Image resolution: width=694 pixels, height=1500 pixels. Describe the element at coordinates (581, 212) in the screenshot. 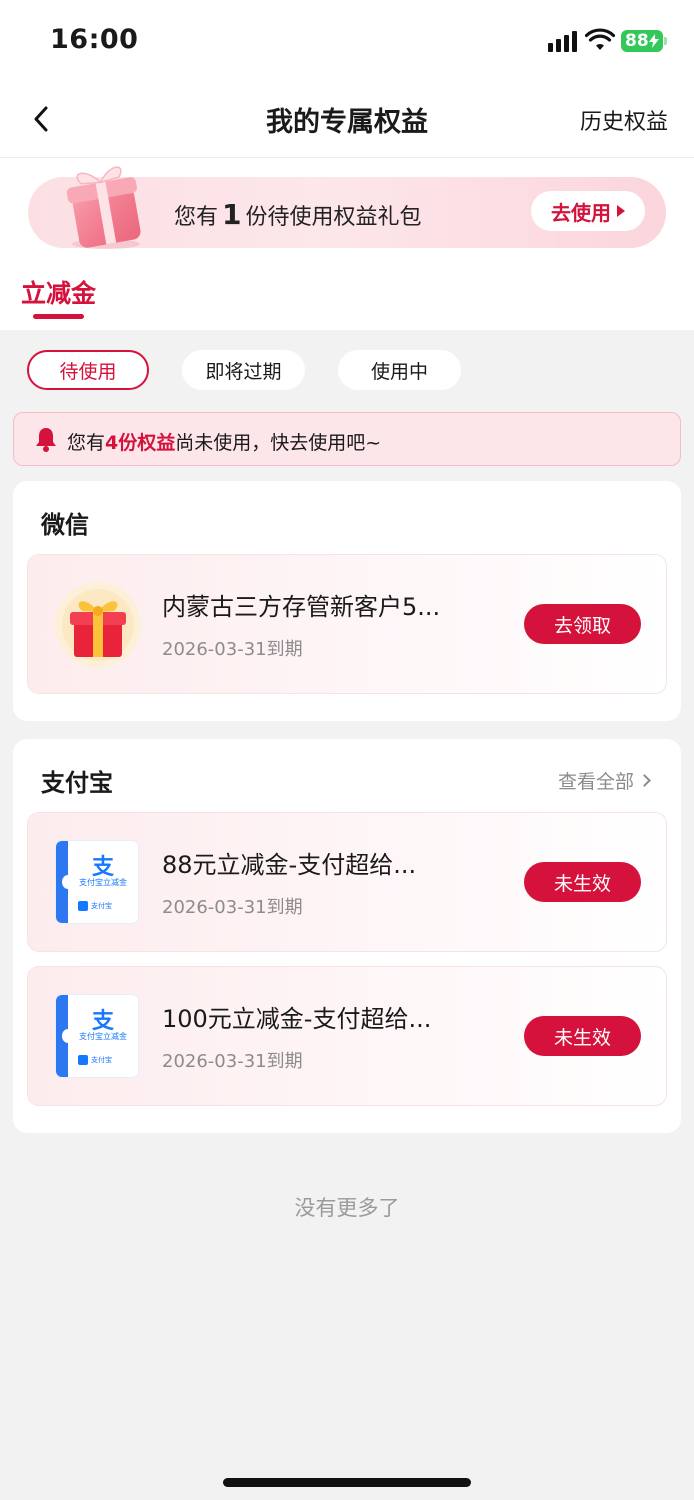

I see `use-now-label: 去使用` at that location.